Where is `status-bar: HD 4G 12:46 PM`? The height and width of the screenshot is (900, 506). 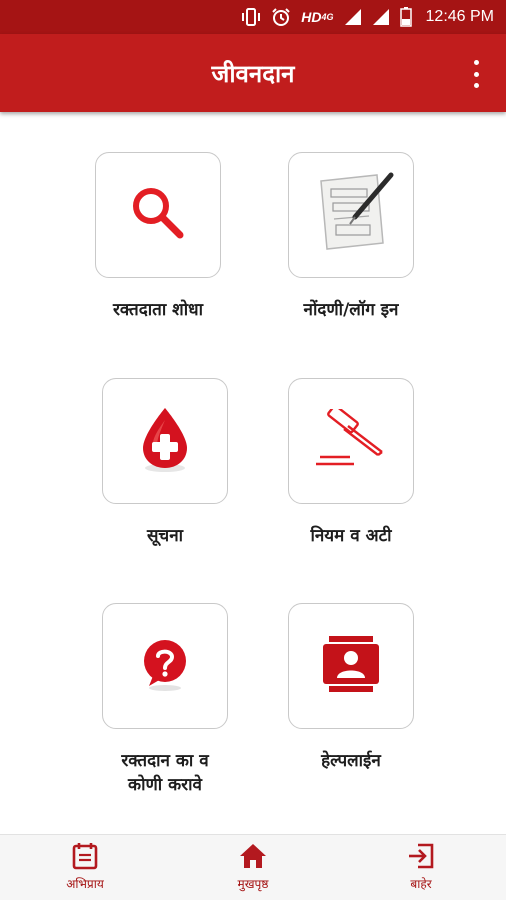
status-bar: HD 4G 12:46 PM is located at coordinates (253, 17).